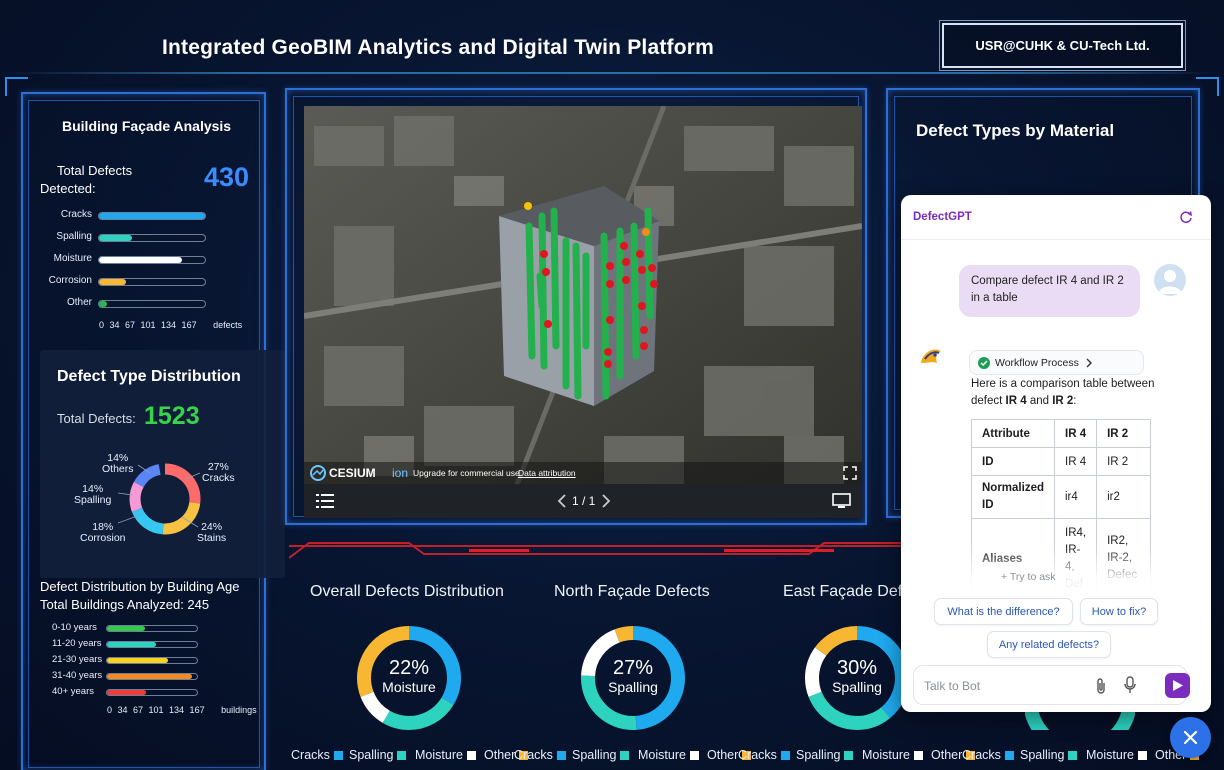 Image resolution: width=1224 pixels, height=770 pixels. What do you see at coordinates (1003, 611) in the screenshot?
I see `suggestion-difference: What is the difference?` at bounding box center [1003, 611].